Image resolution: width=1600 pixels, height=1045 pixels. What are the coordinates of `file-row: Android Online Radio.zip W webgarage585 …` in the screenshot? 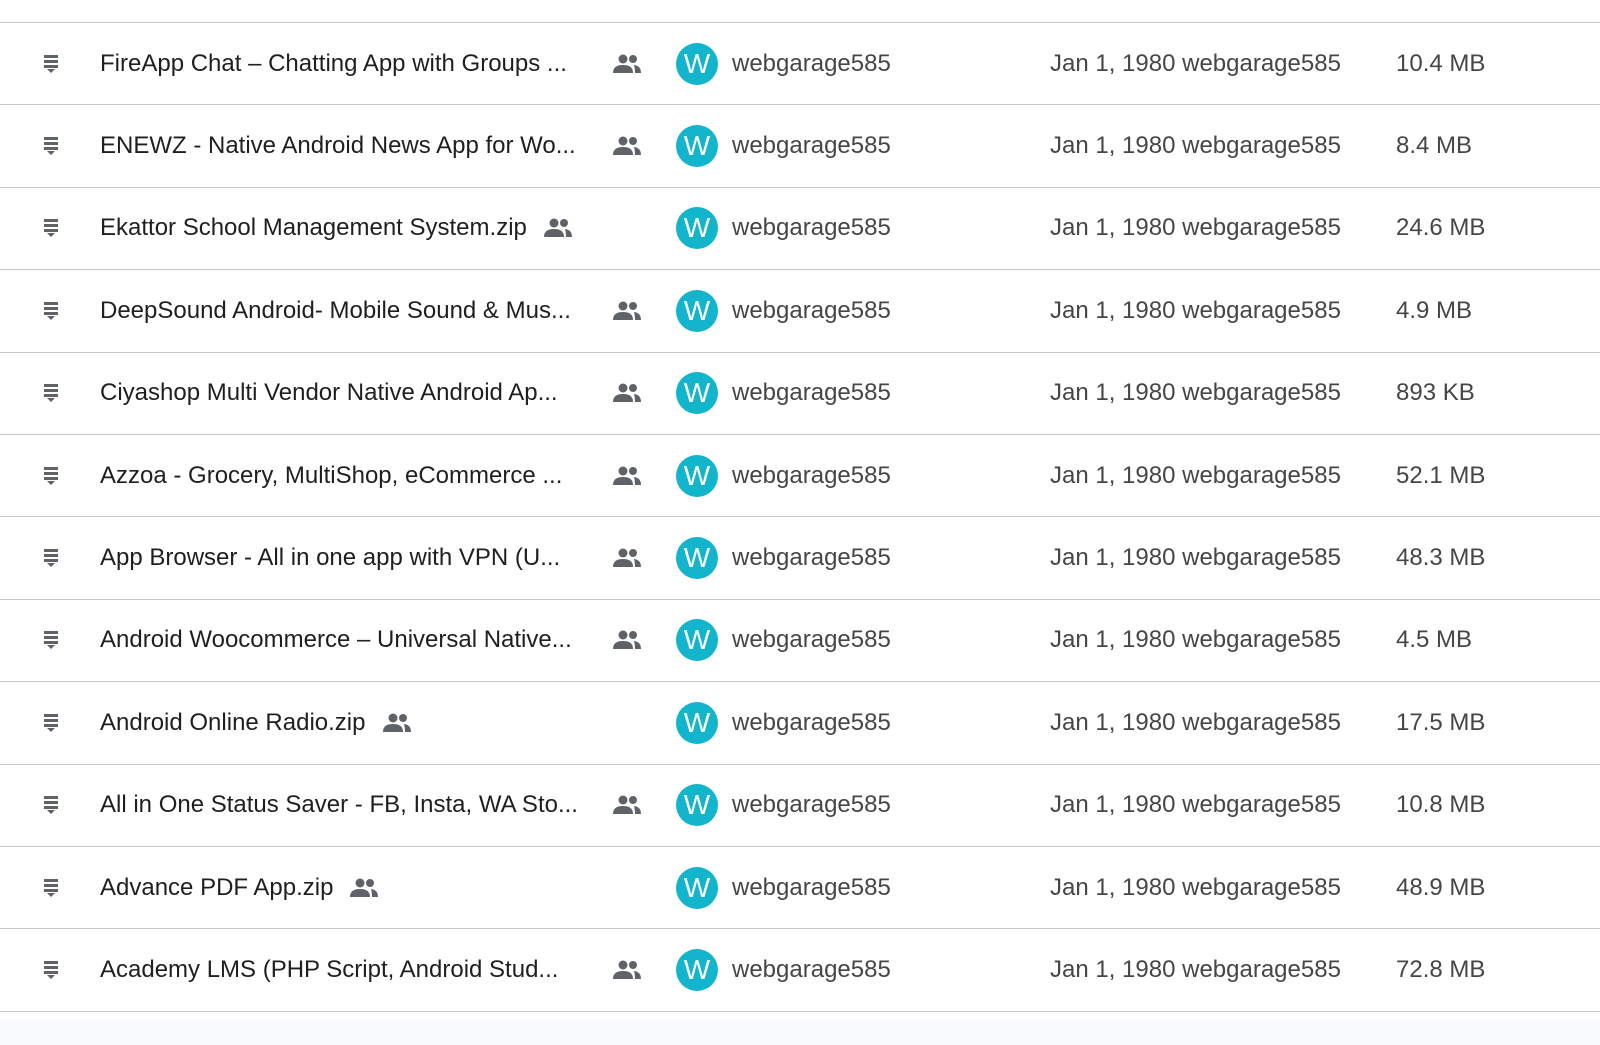 It's located at (800, 723).